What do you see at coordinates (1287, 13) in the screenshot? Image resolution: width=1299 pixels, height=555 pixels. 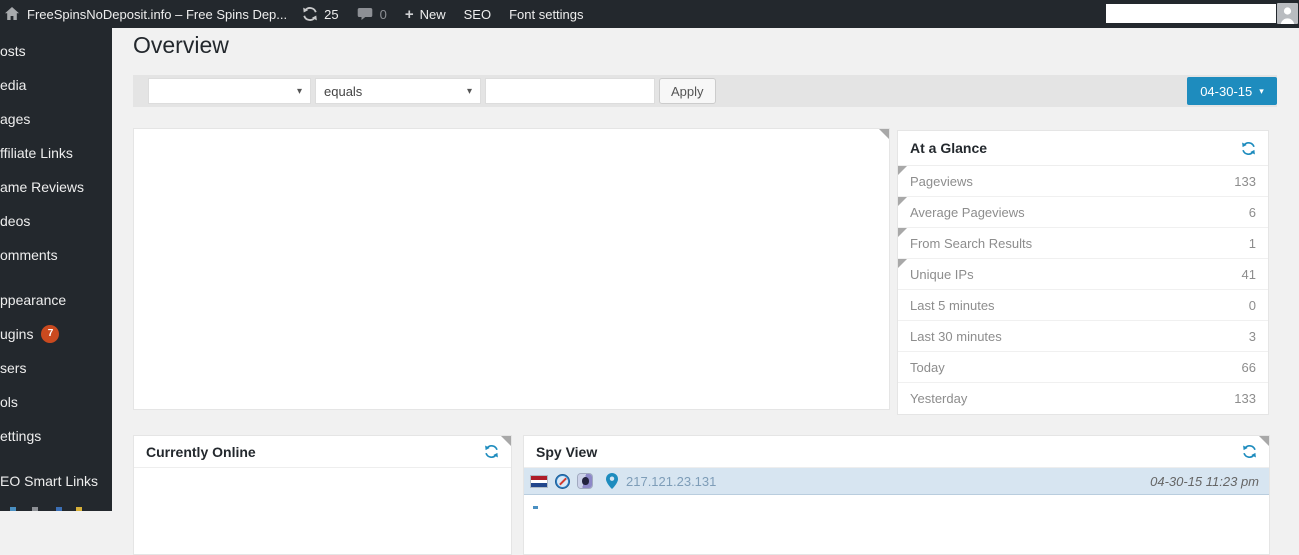 I see `user-avatar-icon` at bounding box center [1287, 13].